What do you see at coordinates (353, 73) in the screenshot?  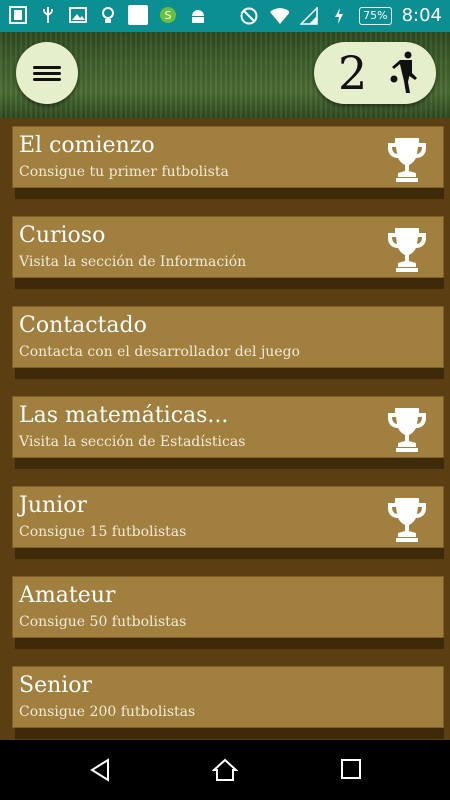 I see `score-value: 2` at bounding box center [353, 73].